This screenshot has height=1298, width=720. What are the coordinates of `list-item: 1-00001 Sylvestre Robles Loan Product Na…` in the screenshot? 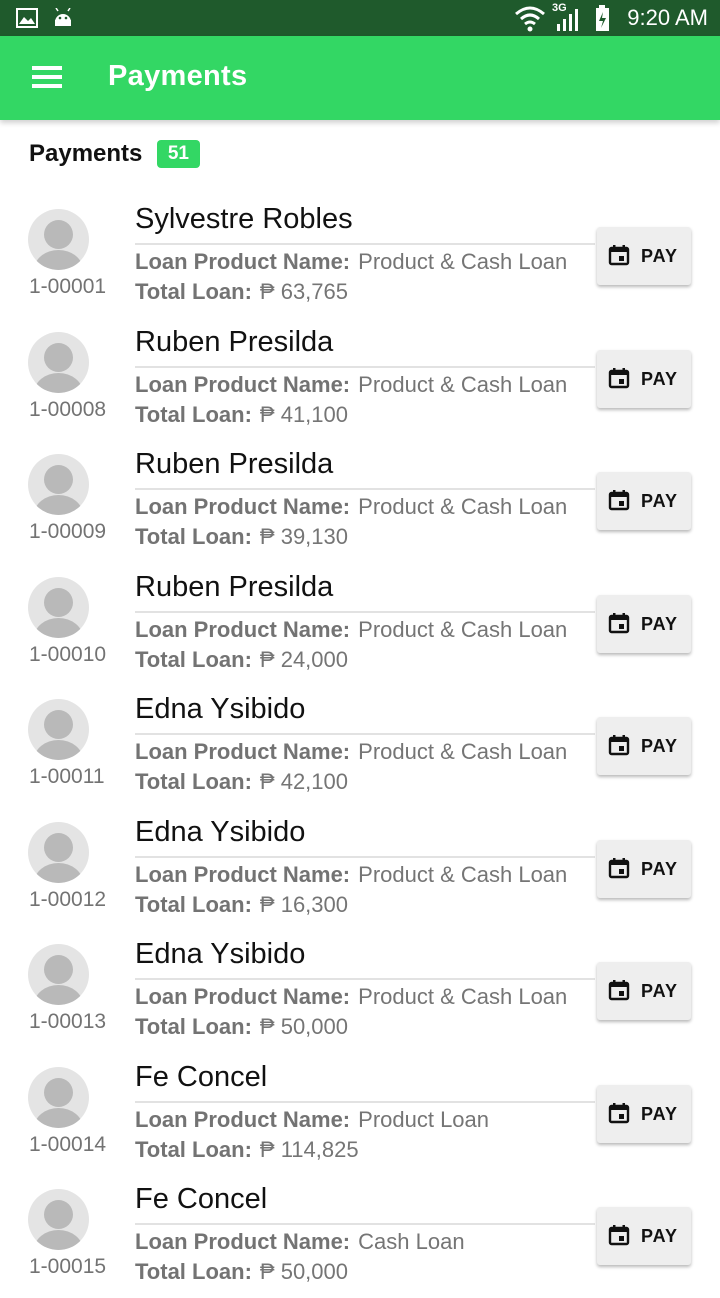 It's located at (360, 256).